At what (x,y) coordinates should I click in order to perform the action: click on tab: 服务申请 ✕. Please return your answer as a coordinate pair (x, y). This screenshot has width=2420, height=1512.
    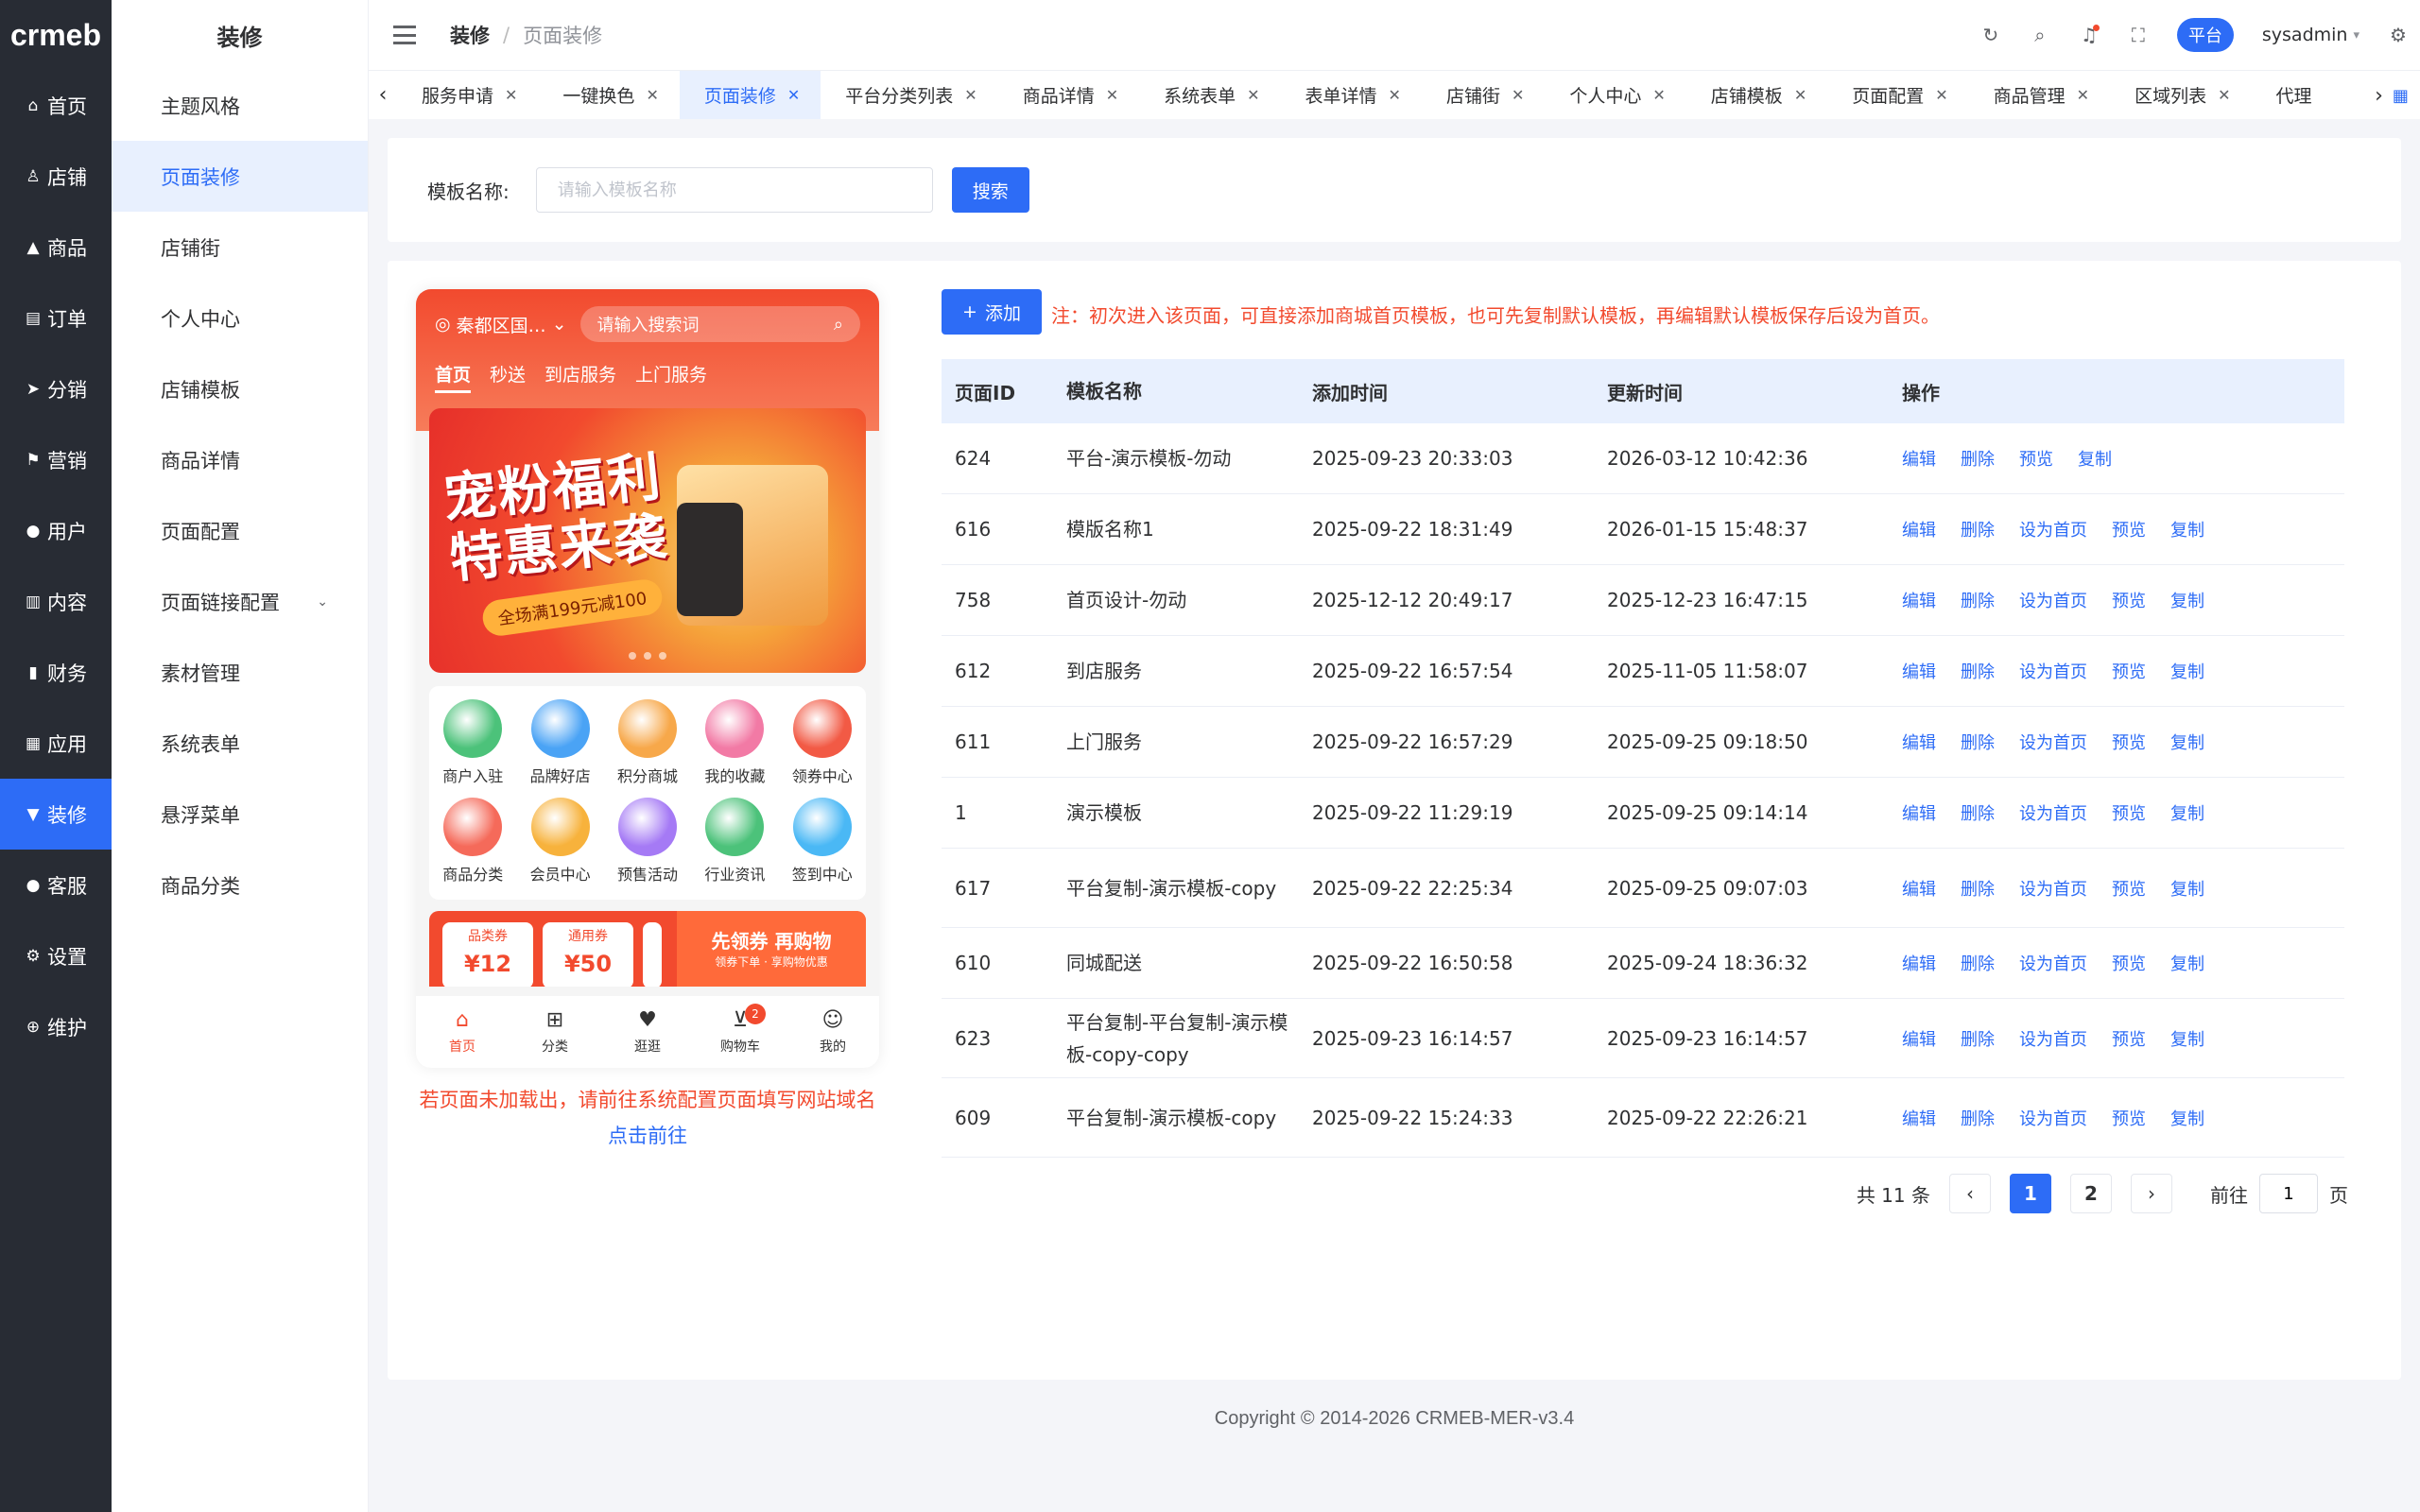
    Looking at the image, I should click on (467, 95).